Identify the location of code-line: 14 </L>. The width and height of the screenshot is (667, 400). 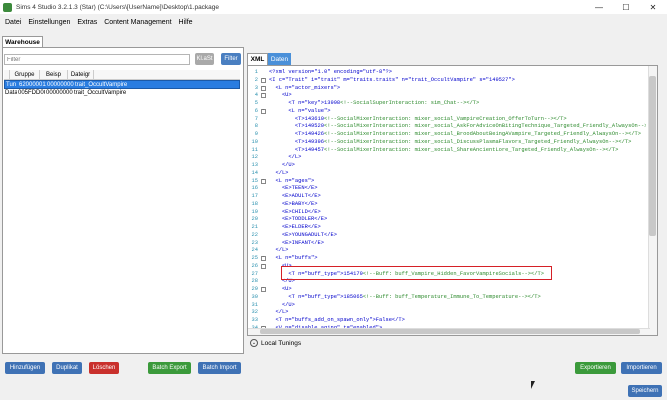
(447, 174).